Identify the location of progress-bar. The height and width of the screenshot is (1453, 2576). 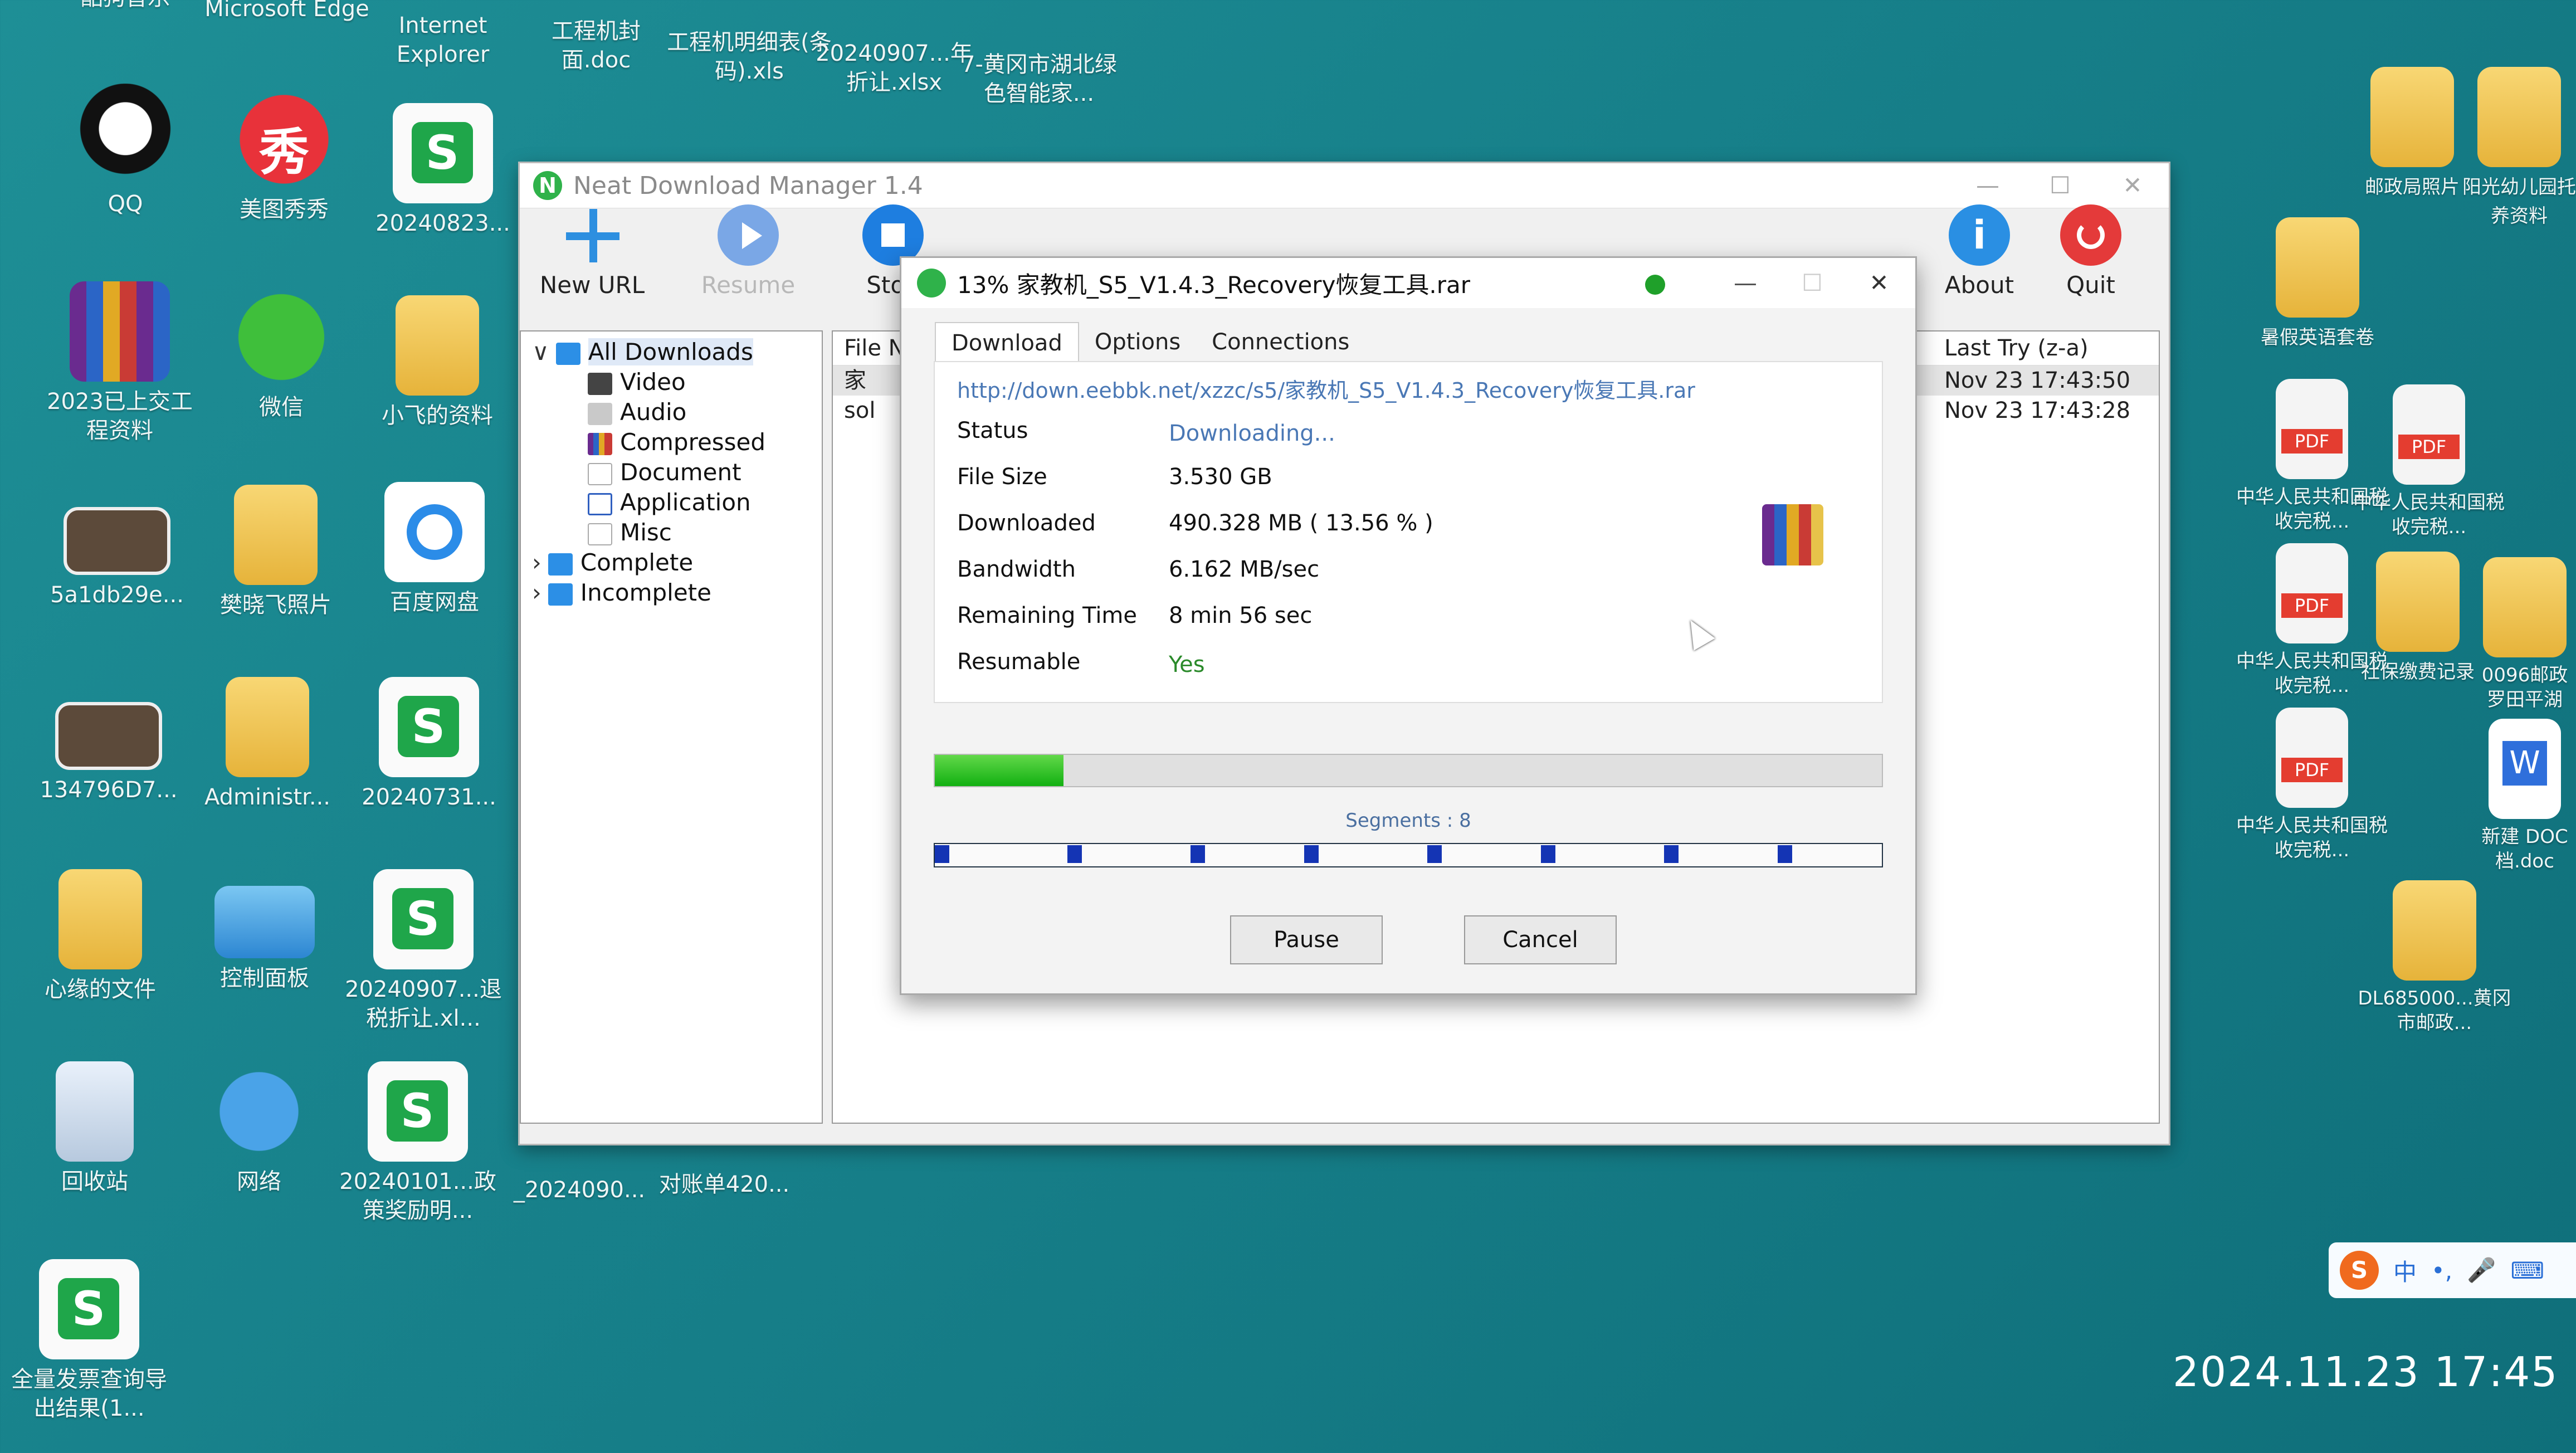
(1408, 770).